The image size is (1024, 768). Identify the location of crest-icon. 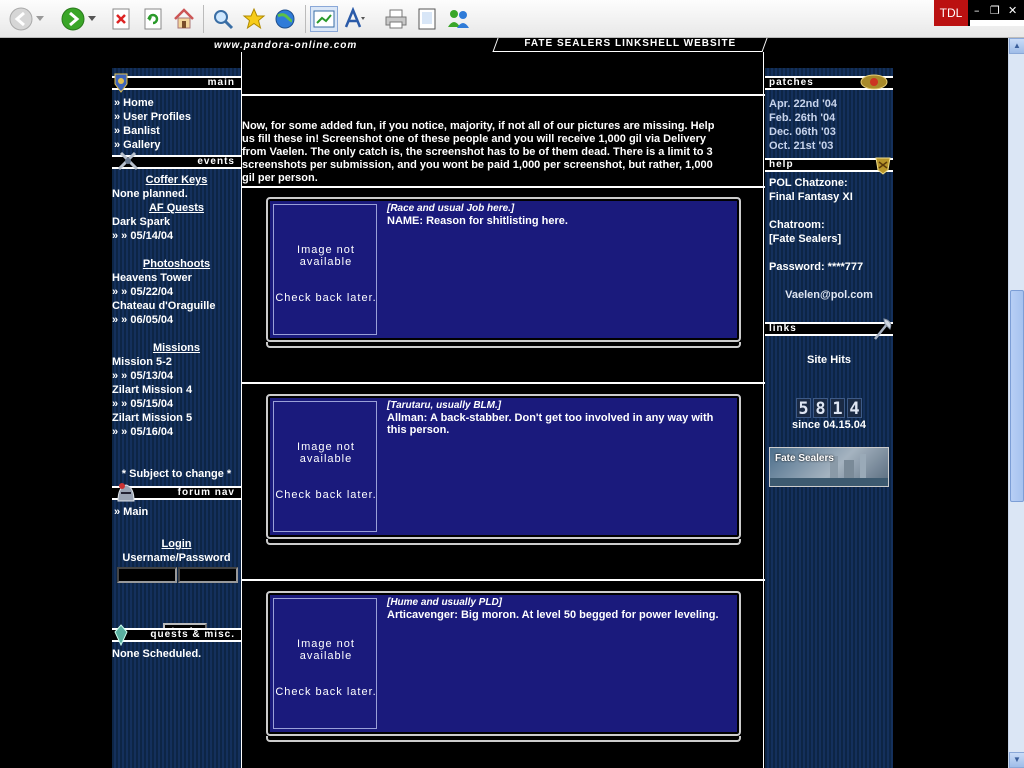
(883, 164).